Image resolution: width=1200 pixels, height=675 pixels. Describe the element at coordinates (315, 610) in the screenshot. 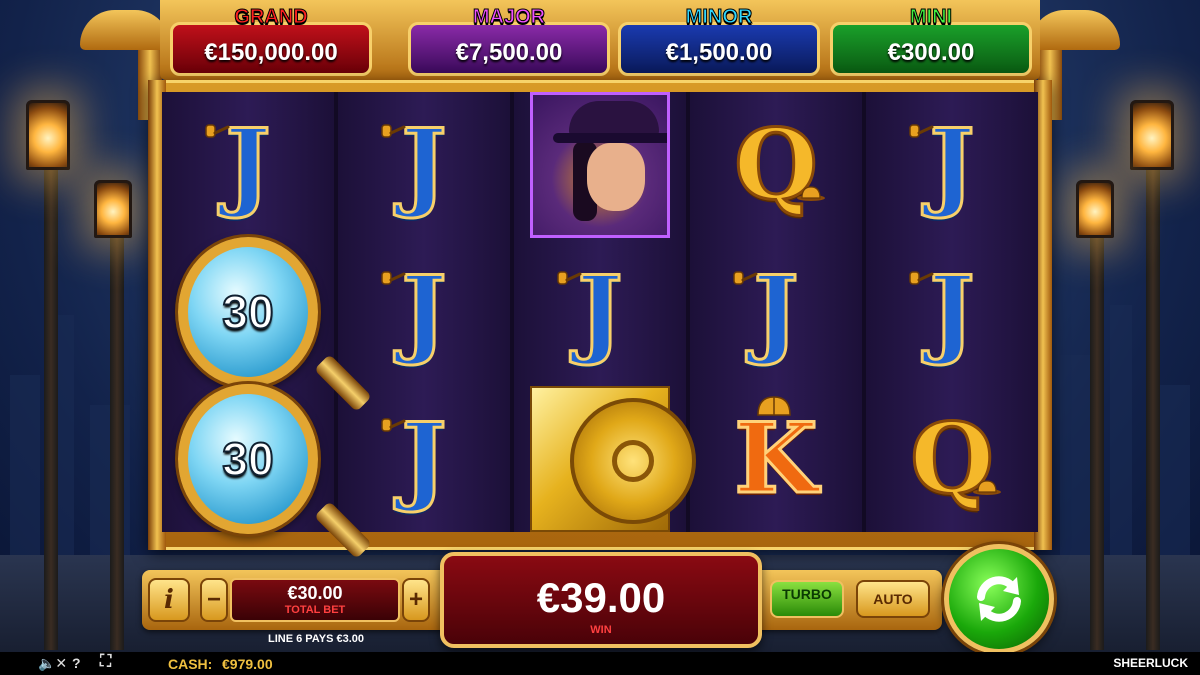

I see `total-bet-label: TOTAL BET` at that location.